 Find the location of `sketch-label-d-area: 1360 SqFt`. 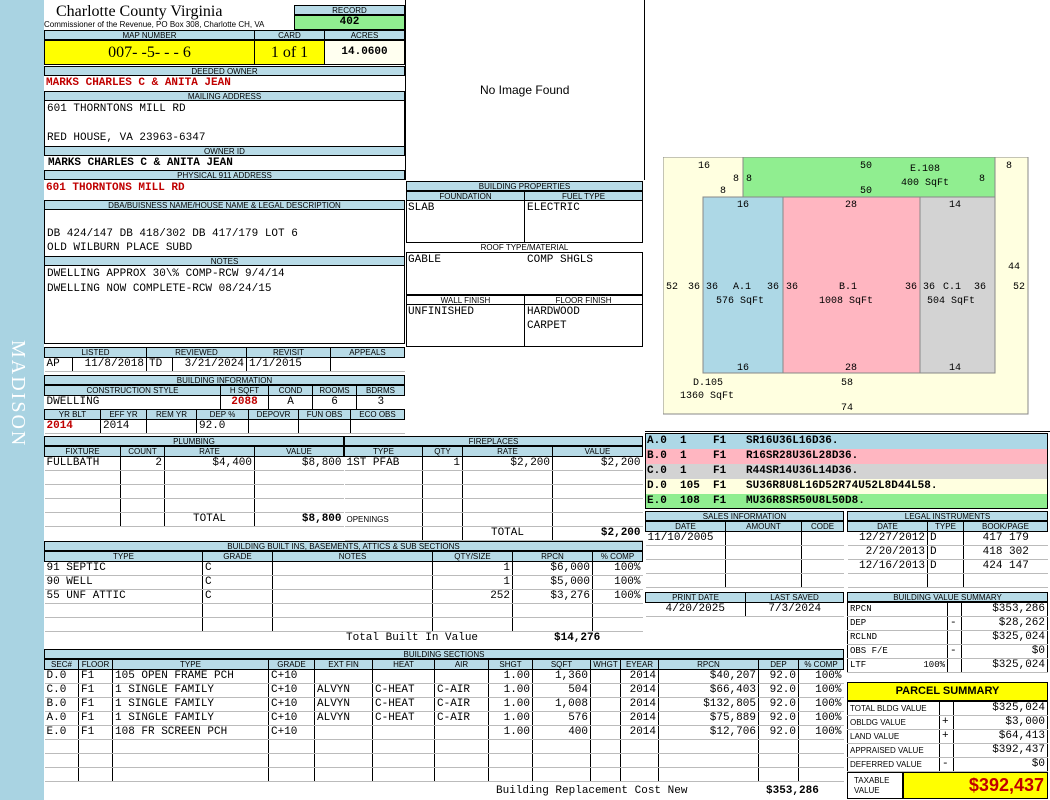

sketch-label-d-area: 1360 SqFt is located at coordinates (707, 396).